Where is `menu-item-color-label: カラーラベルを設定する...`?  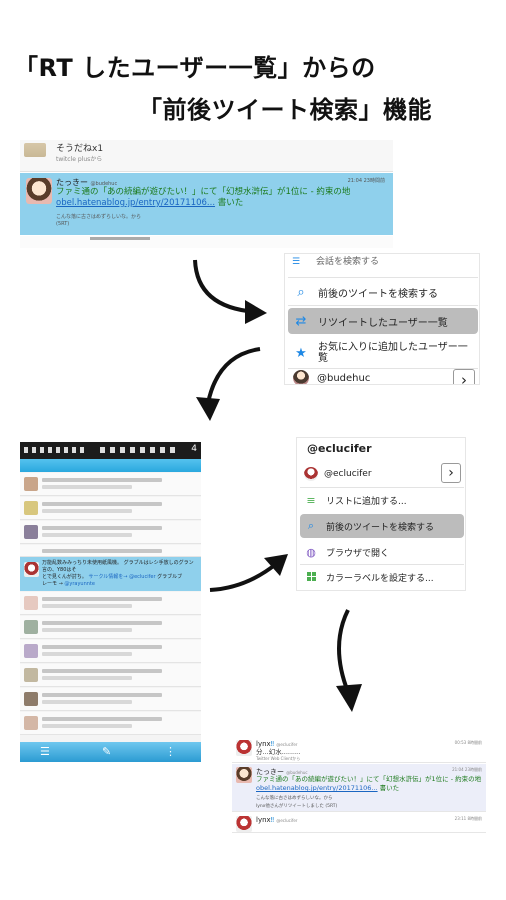 menu-item-color-label: カラーラベルを設定する... is located at coordinates (382, 577).